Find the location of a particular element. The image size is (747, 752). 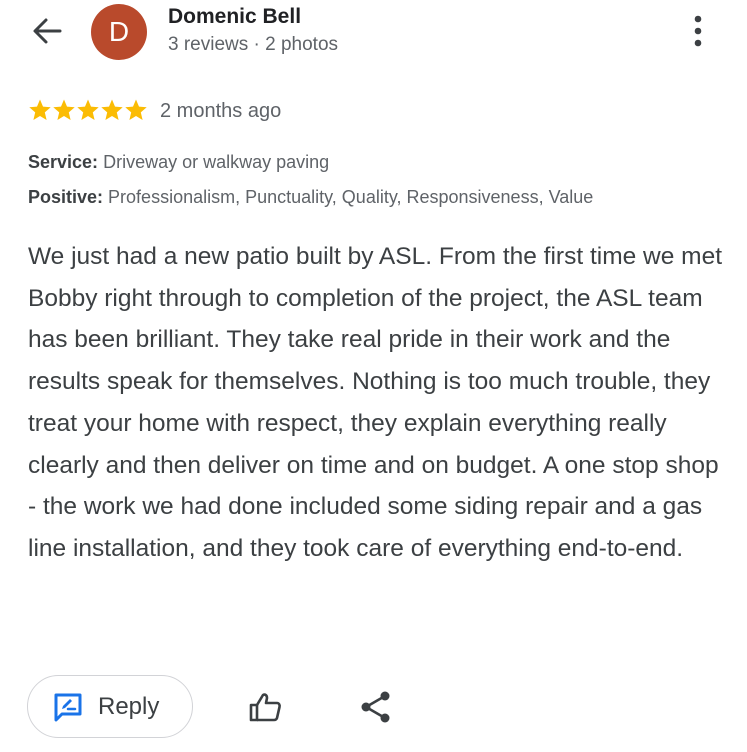

service-row: Service: Driveway or walkway paving is located at coordinates (178, 162).